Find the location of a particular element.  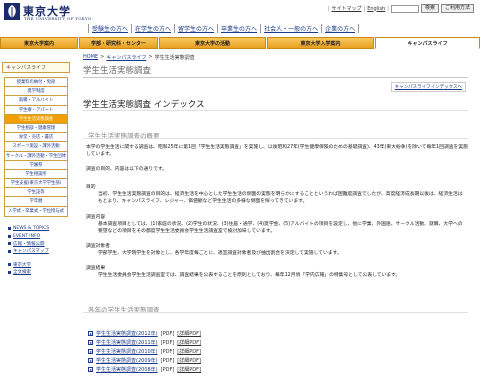

gnav-about: 東京大学案内 is located at coordinates (39, 43).